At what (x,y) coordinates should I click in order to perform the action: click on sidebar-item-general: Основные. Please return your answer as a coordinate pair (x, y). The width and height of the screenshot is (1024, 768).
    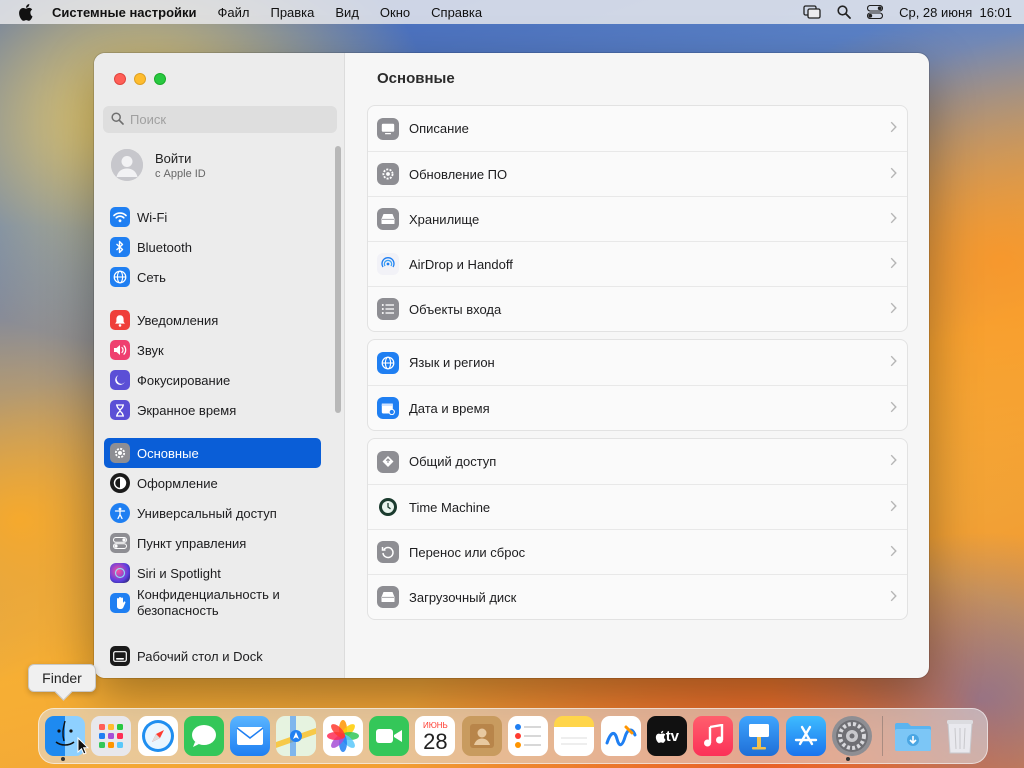
    Looking at the image, I should click on (212, 453).